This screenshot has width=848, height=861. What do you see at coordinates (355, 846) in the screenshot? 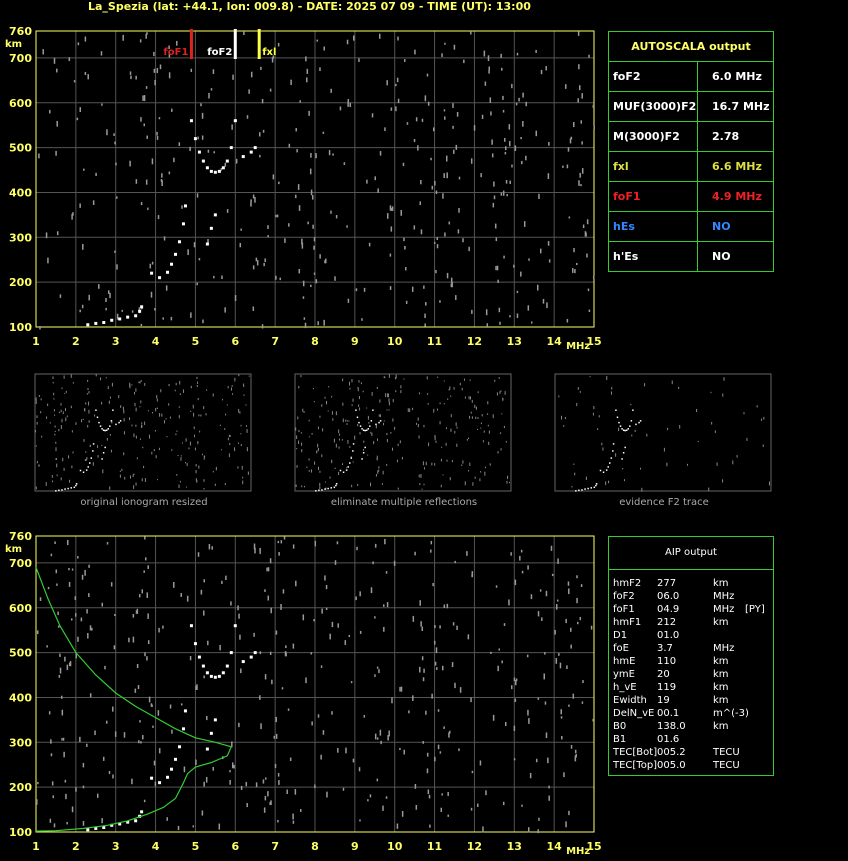
I see `x-tick-label: 9` at bounding box center [355, 846].